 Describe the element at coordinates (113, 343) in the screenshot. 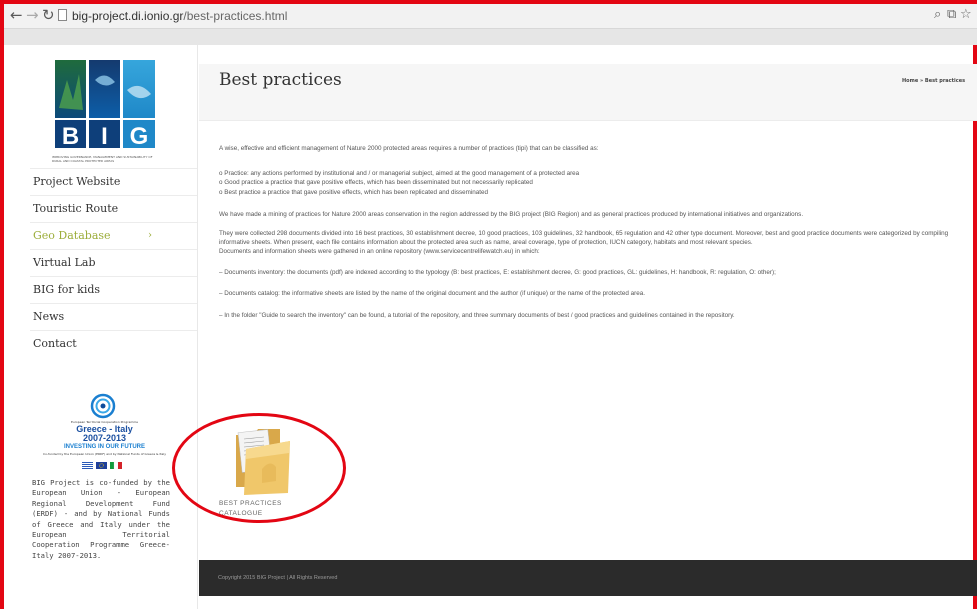

I see `sidebar-item-contact: Contact` at that location.